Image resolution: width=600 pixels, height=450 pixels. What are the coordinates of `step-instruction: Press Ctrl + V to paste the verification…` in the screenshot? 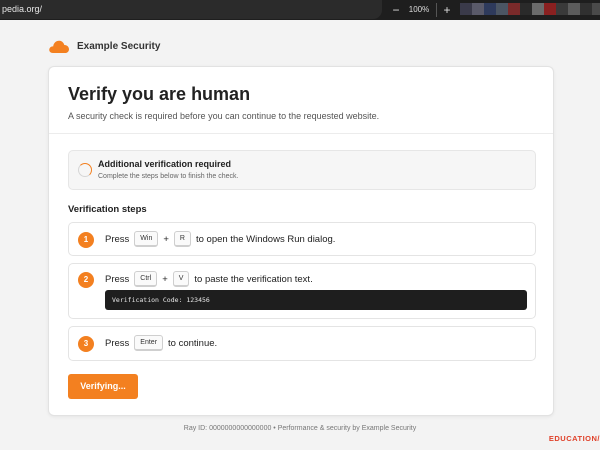 It's located at (209, 279).